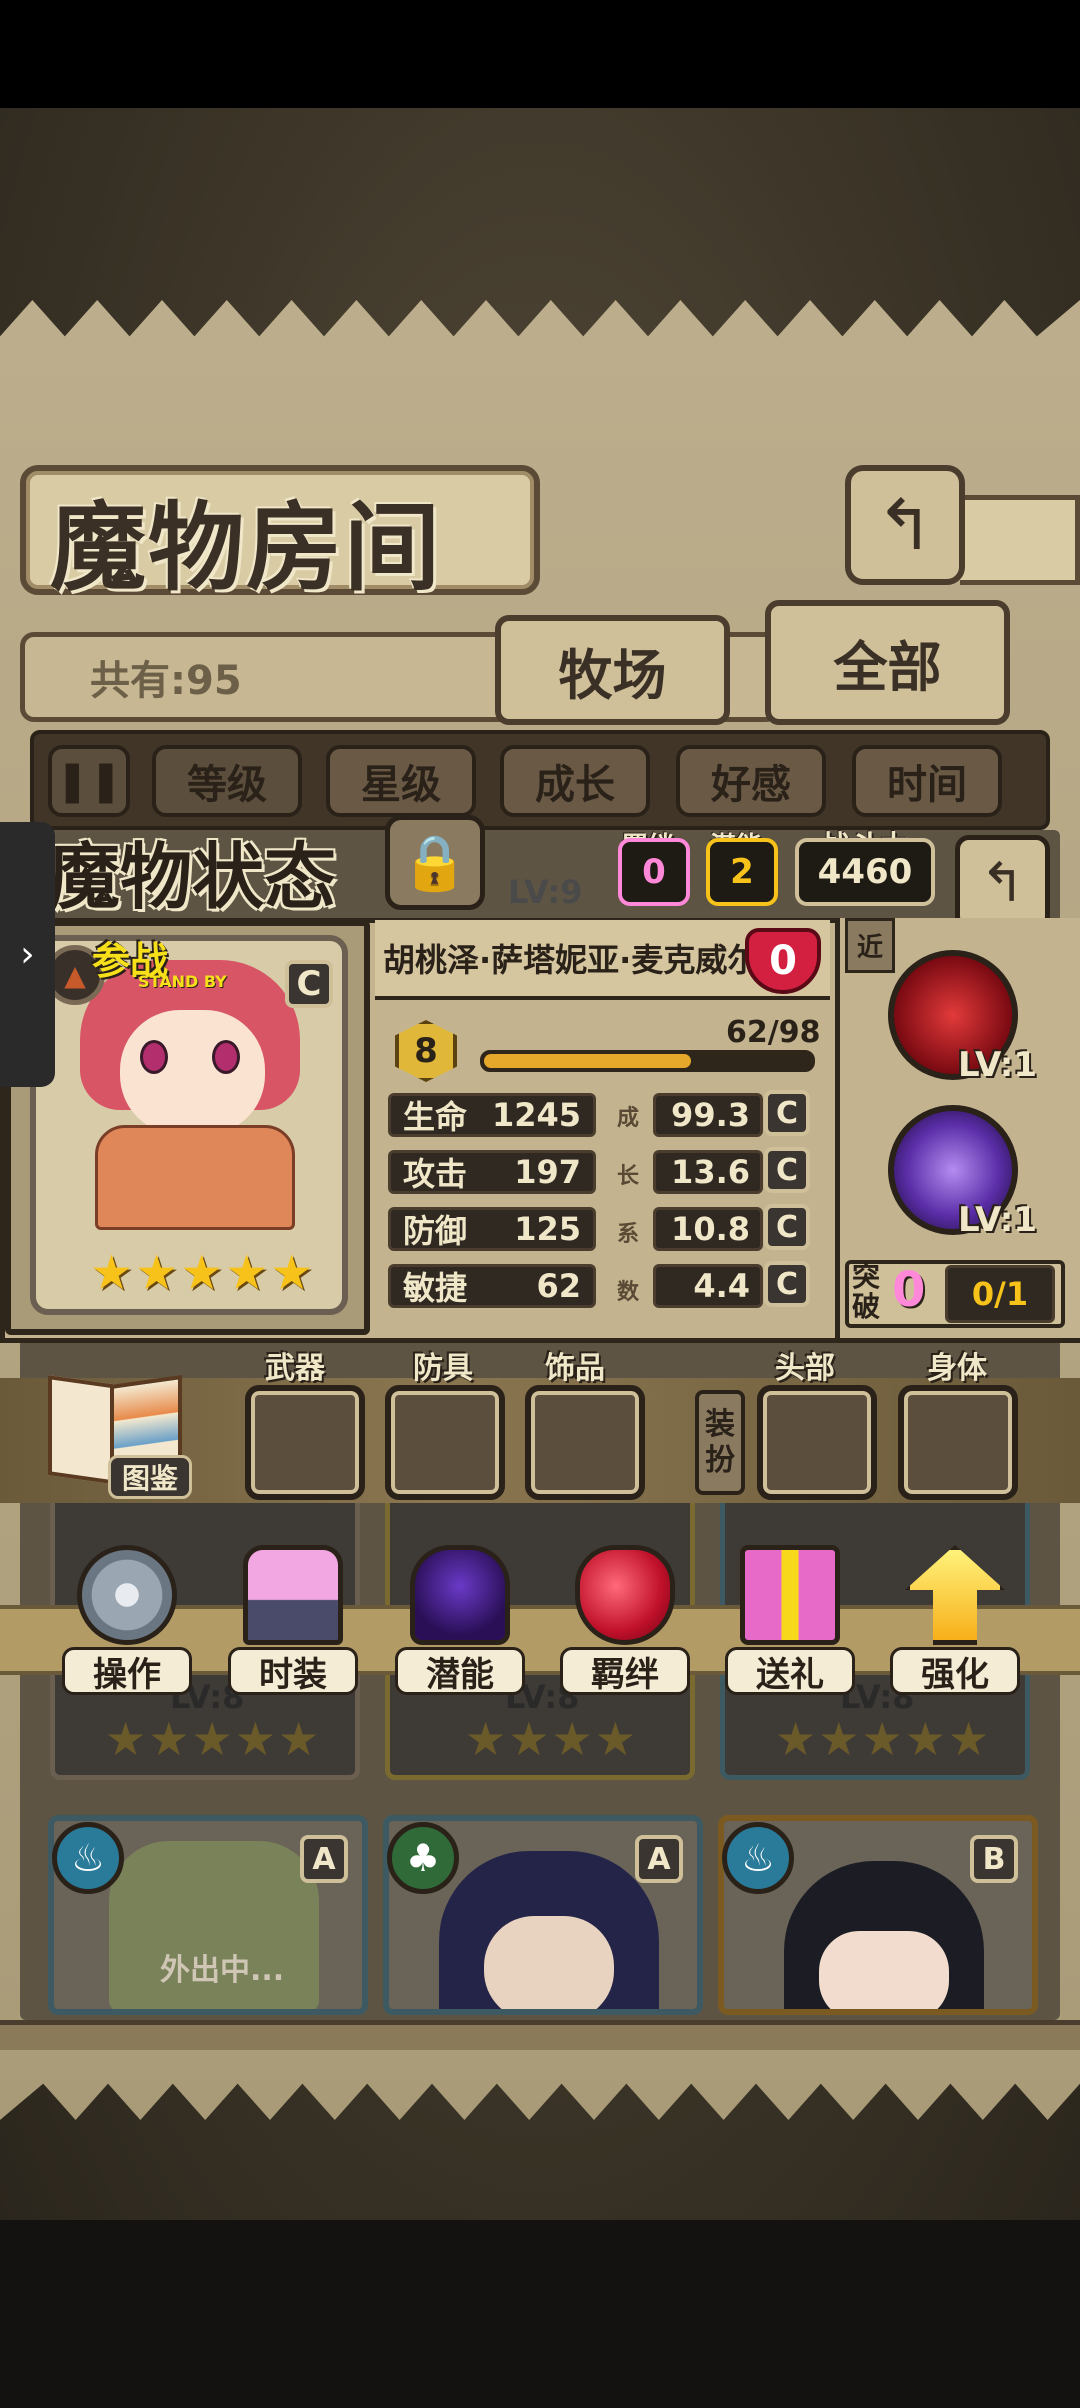  What do you see at coordinates (909, 1290) in the screenshot?
I see `breakthrough-count: 0` at bounding box center [909, 1290].